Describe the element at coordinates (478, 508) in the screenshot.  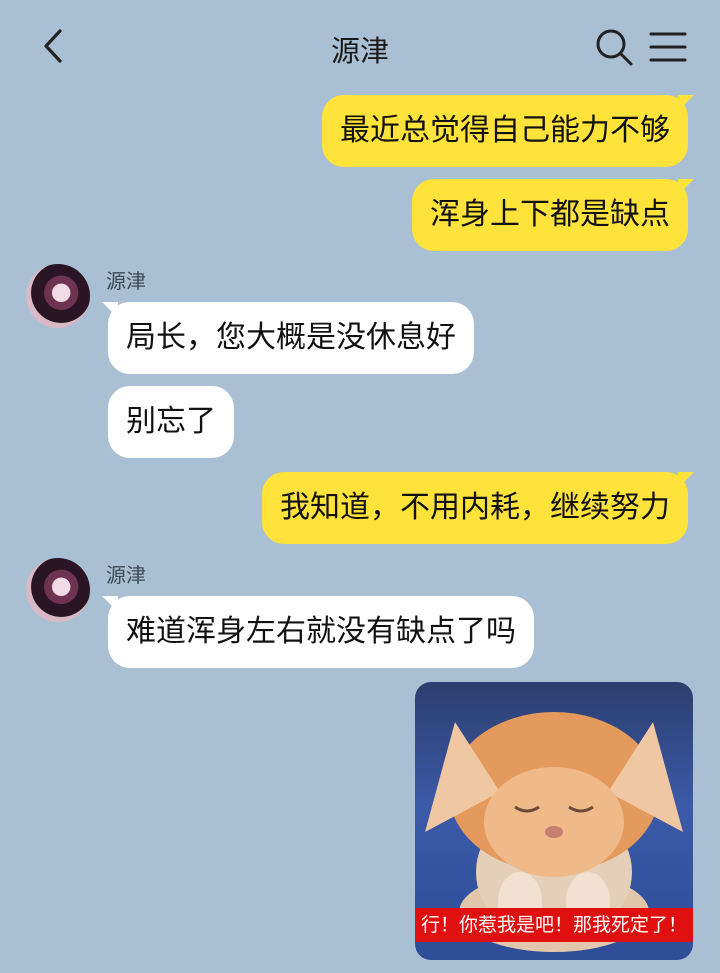
I see `my-message-bubble: 我知道，不用内耗，继续努力` at that location.